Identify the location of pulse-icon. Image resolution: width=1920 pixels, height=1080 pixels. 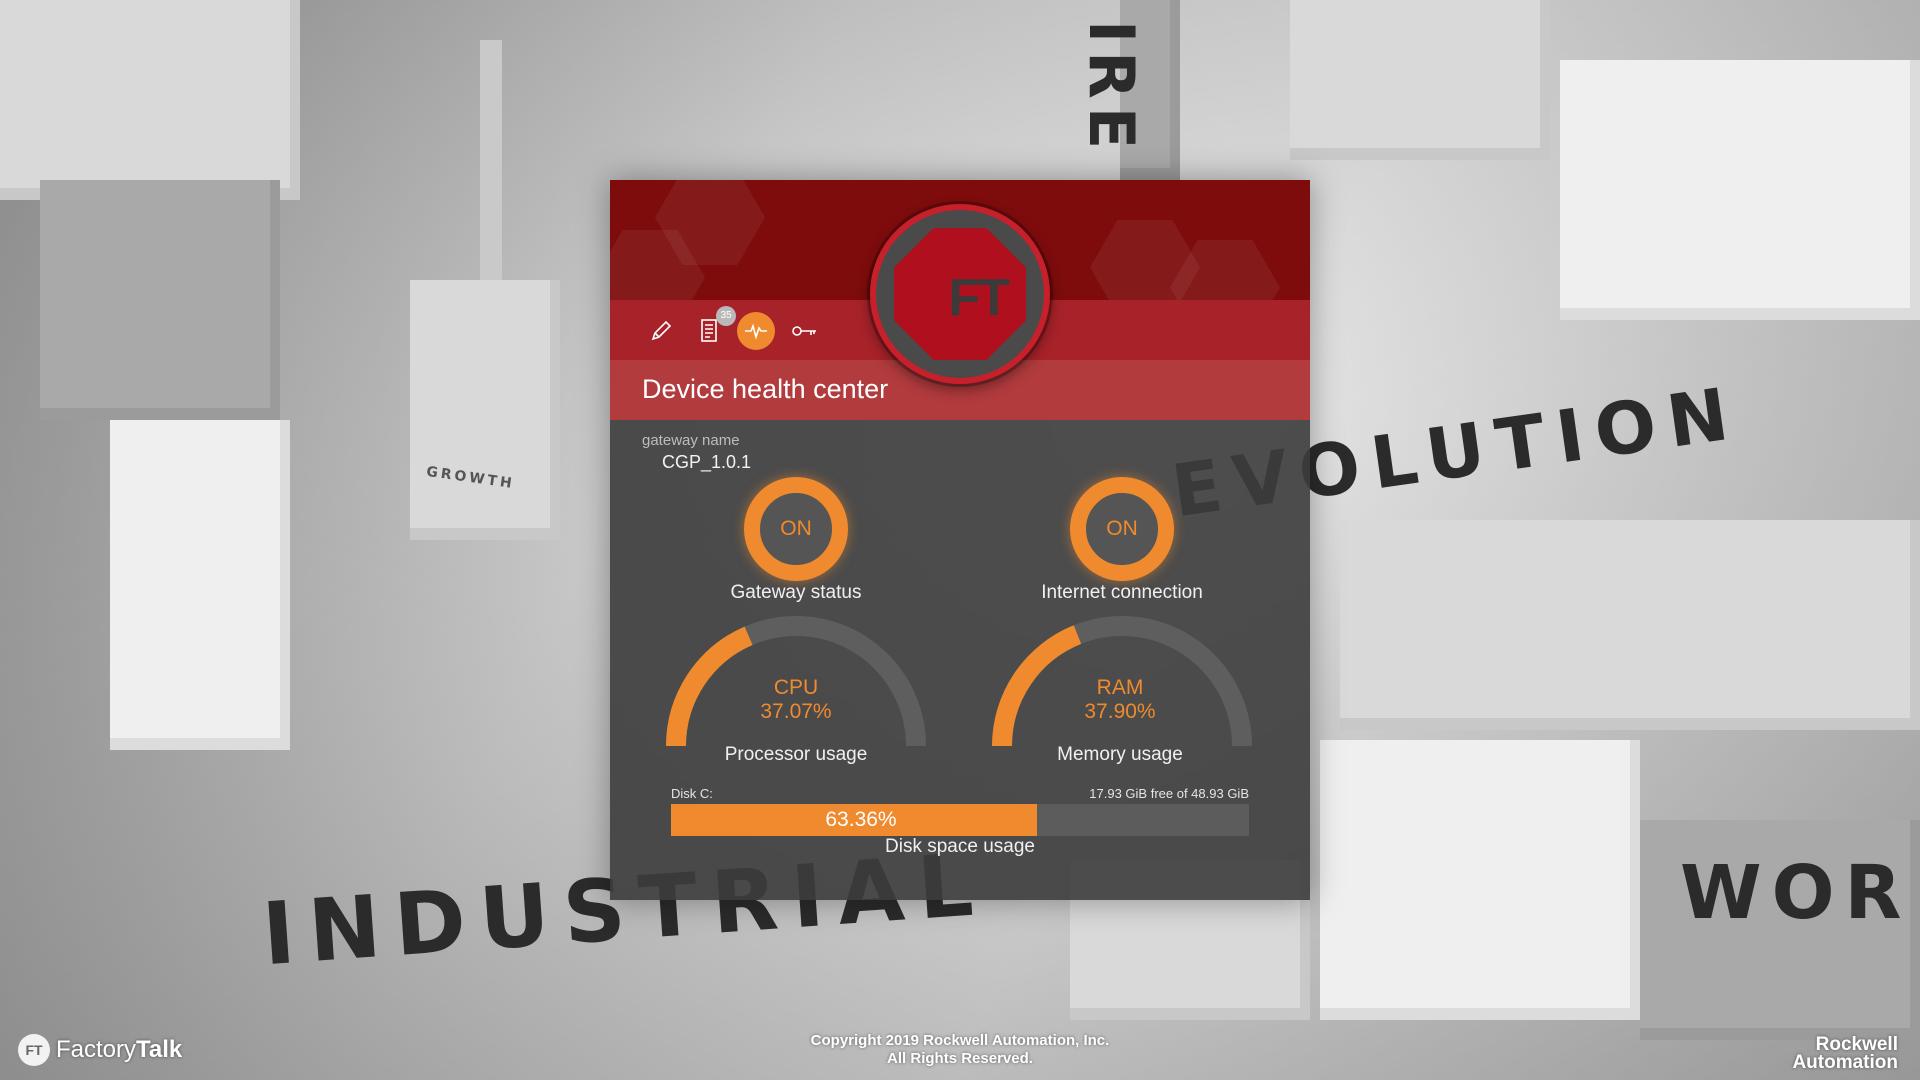
(756, 331).